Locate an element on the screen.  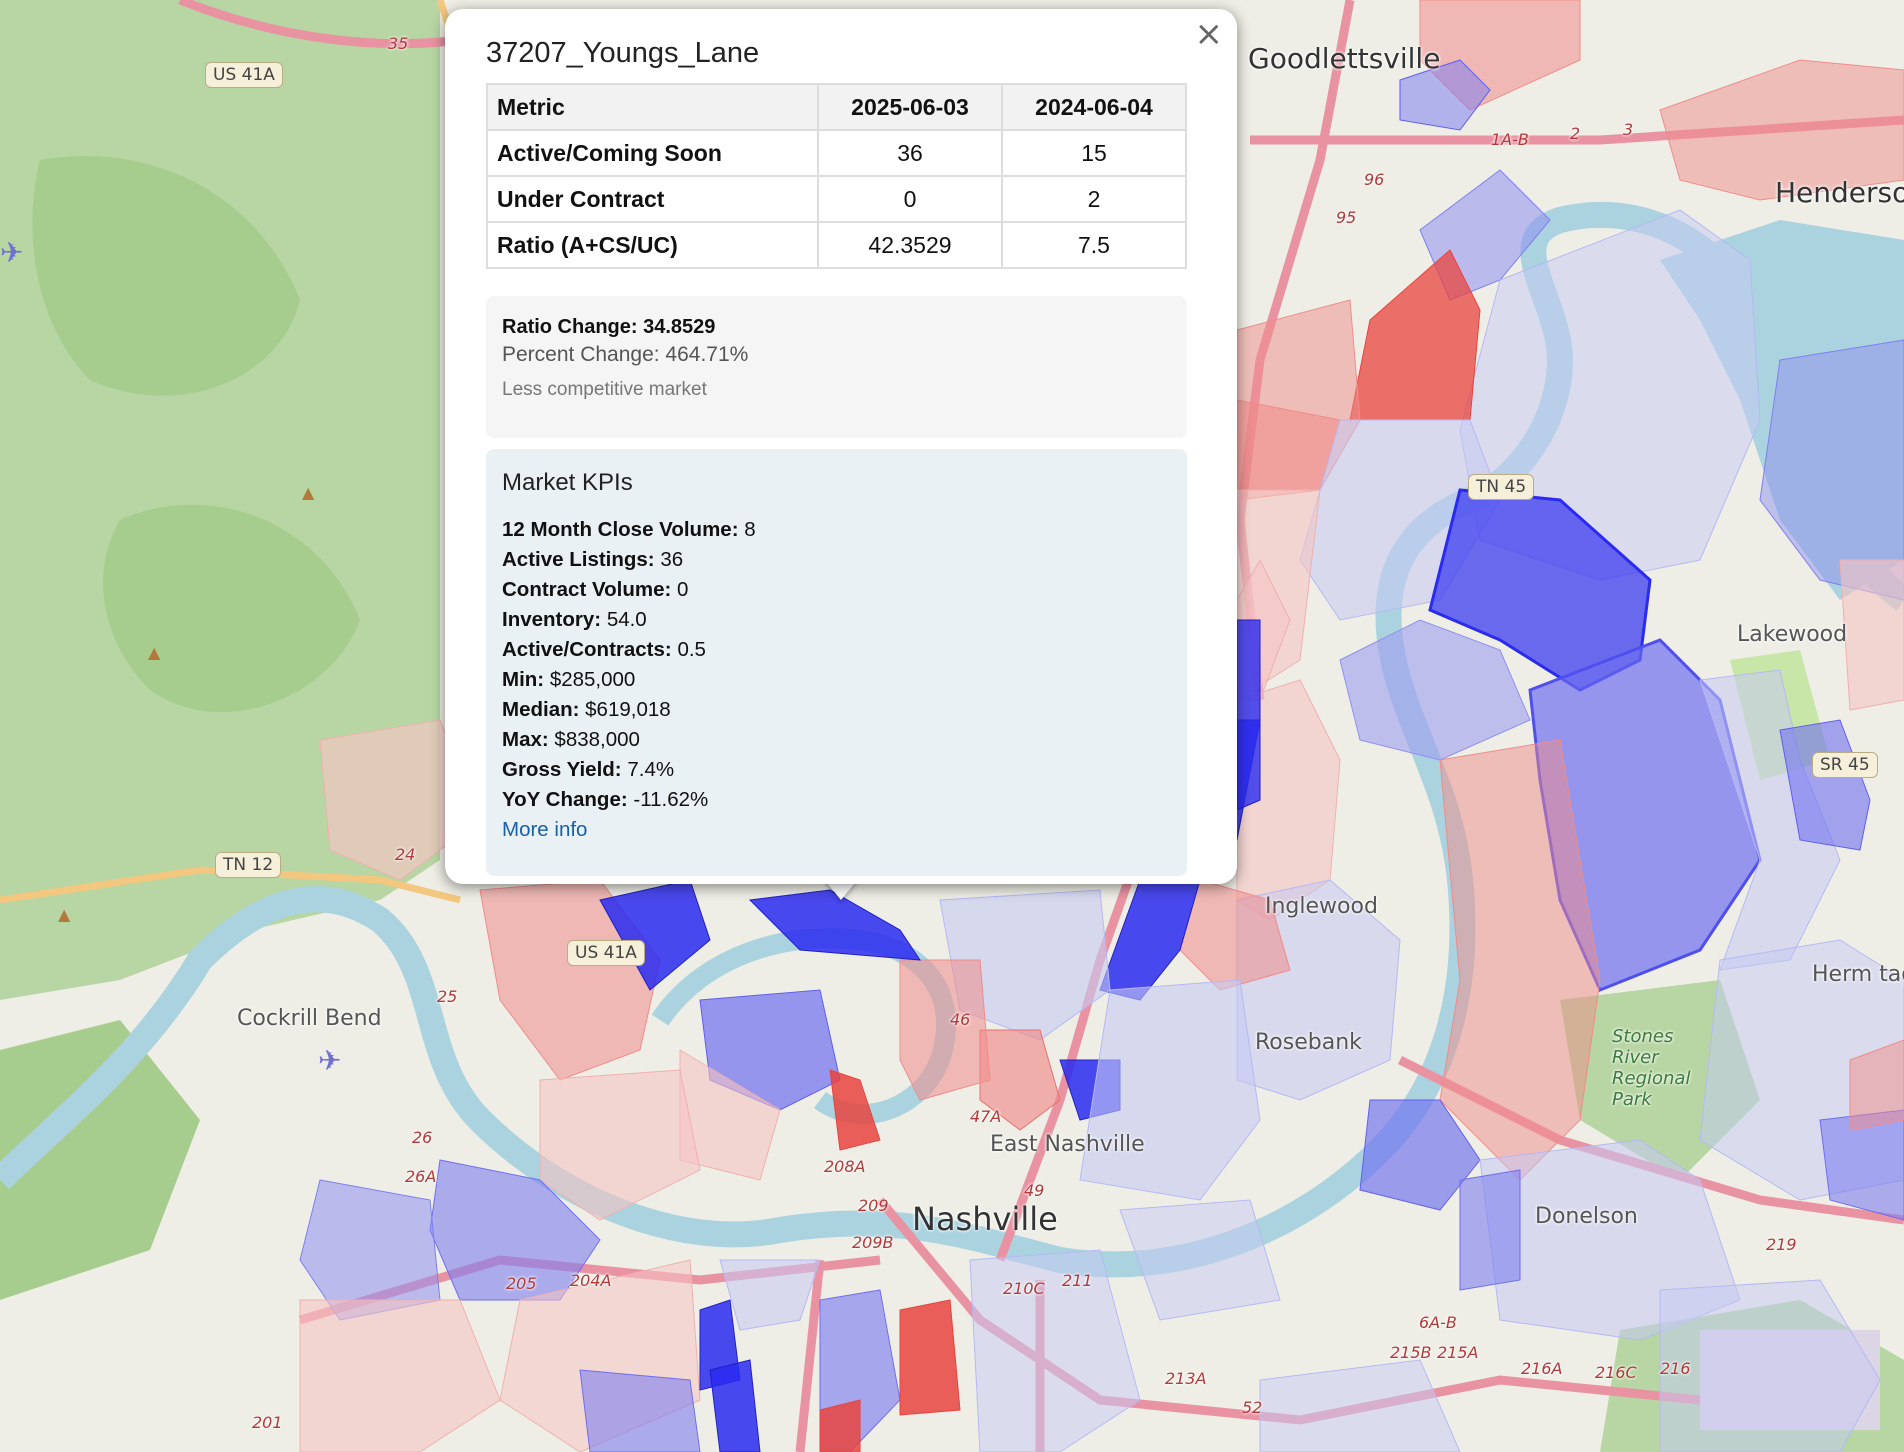
table-cell: 2 is located at coordinates (1094, 199).